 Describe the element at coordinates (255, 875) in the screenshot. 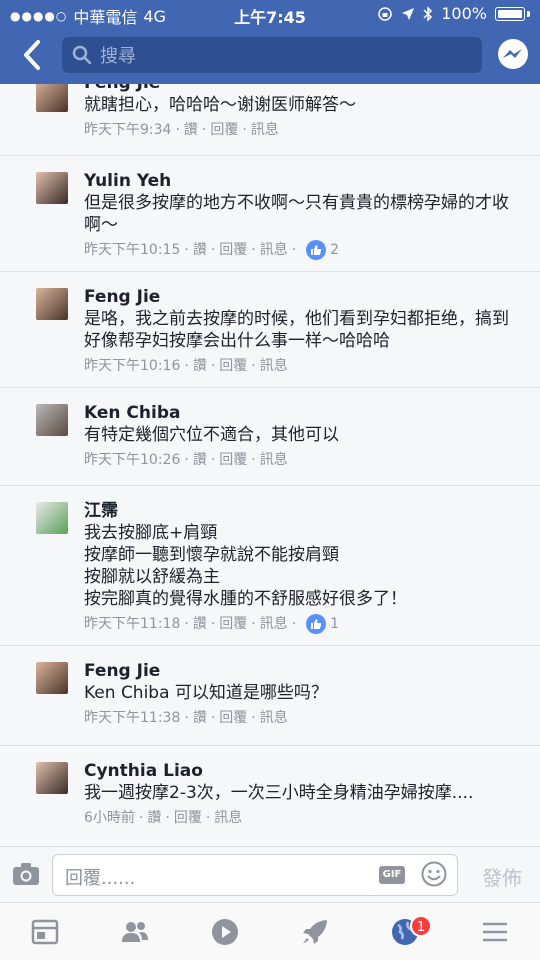

I see `reply-input: 回覆...... GIF` at that location.